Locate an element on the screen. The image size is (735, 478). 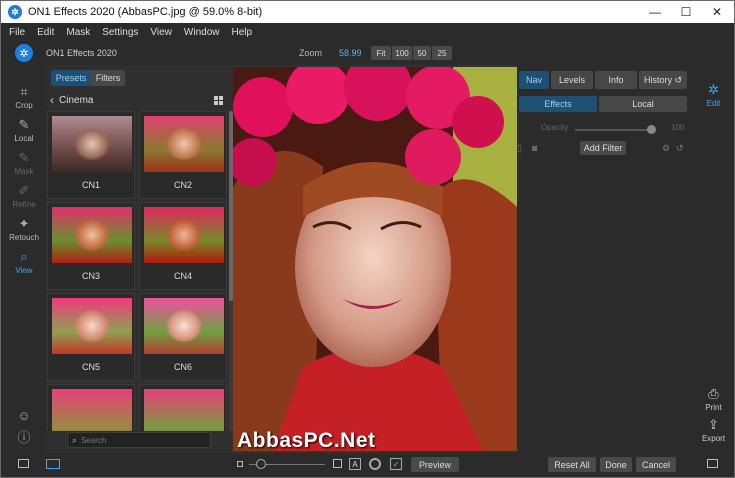
tab-filters: Filters is located at coordinates (108, 78).